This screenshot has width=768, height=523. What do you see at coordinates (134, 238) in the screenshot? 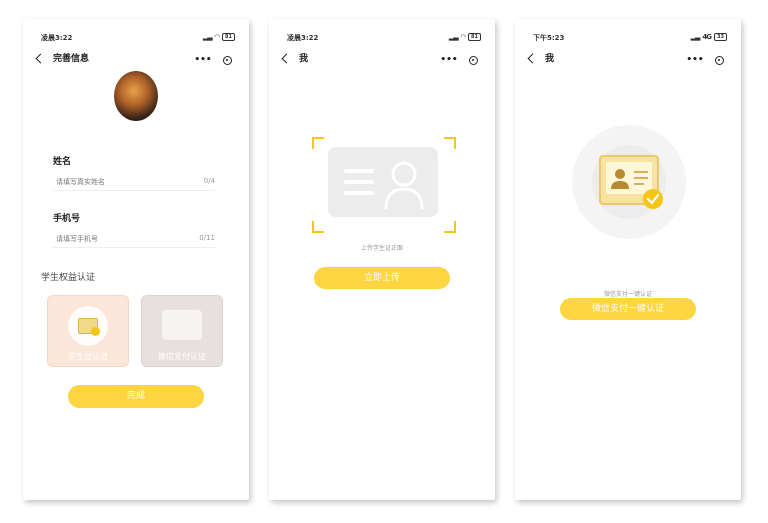
I see `phone-field: 请填写手机号 0/11` at bounding box center [134, 238].